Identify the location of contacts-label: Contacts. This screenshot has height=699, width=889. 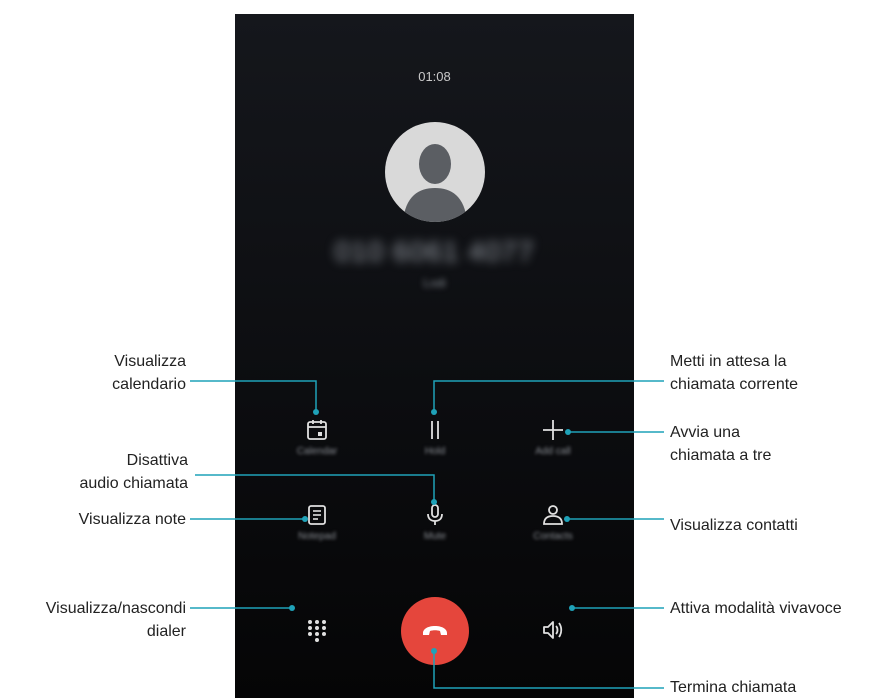
(553, 536).